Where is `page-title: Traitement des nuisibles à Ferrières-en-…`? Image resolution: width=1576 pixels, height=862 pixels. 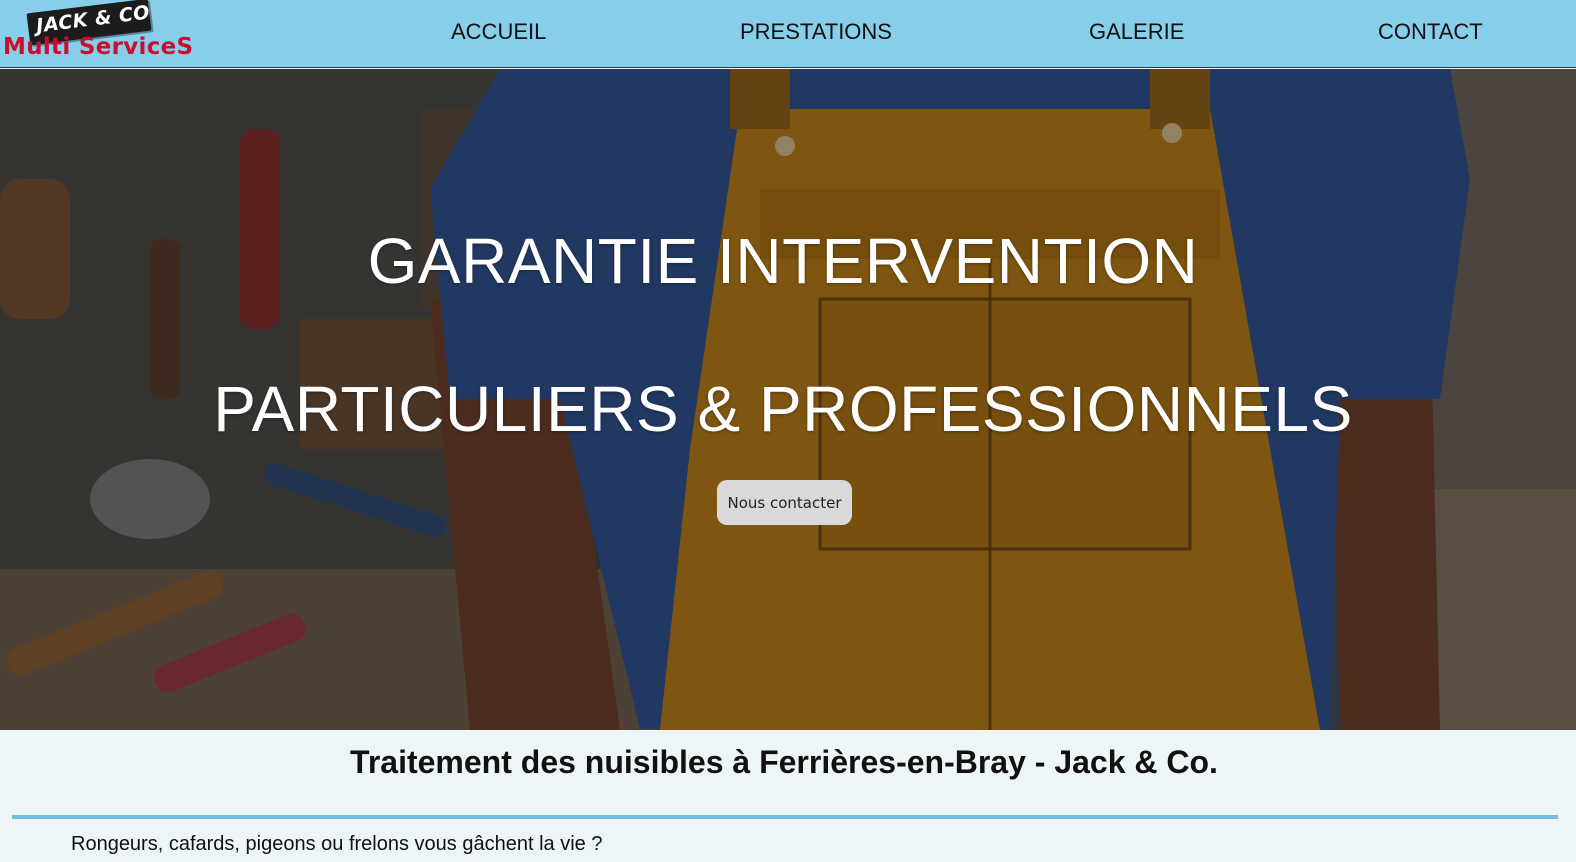 page-title: Traitement des nuisibles à Ferrières-en-… is located at coordinates (784, 762).